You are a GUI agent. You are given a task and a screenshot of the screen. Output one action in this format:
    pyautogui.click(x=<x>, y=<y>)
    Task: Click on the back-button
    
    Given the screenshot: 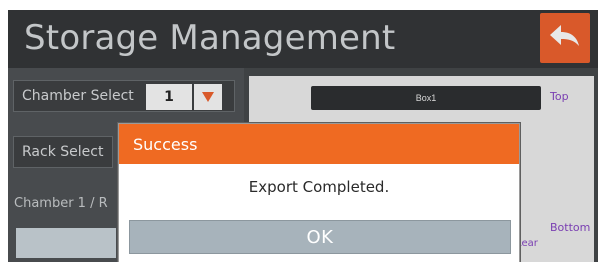 What is the action you would take?
    pyautogui.click(x=565, y=38)
    